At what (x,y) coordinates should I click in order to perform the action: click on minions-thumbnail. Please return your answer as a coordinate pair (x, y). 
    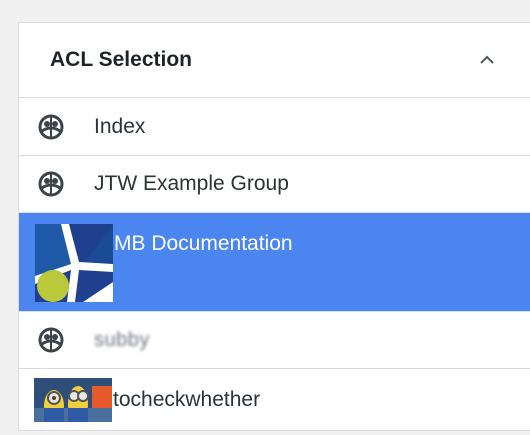
    Looking at the image, I should click on (73, 400).